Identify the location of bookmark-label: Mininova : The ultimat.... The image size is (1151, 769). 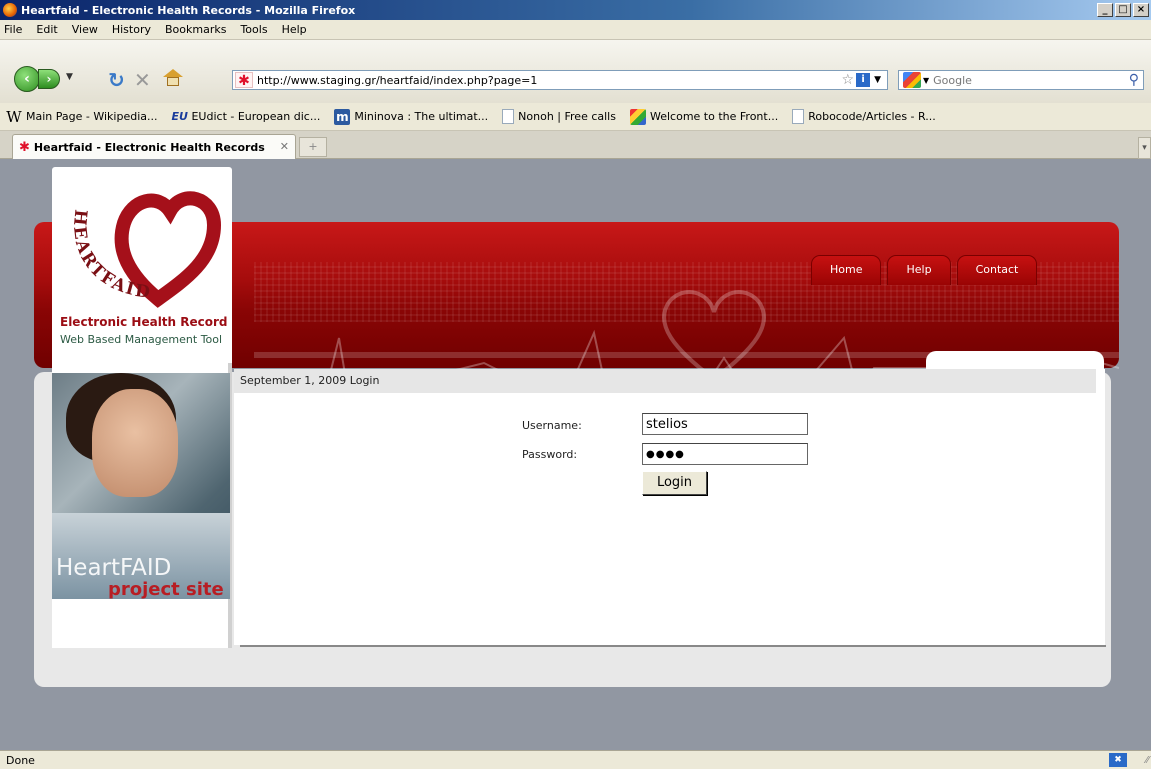
(421, 116).